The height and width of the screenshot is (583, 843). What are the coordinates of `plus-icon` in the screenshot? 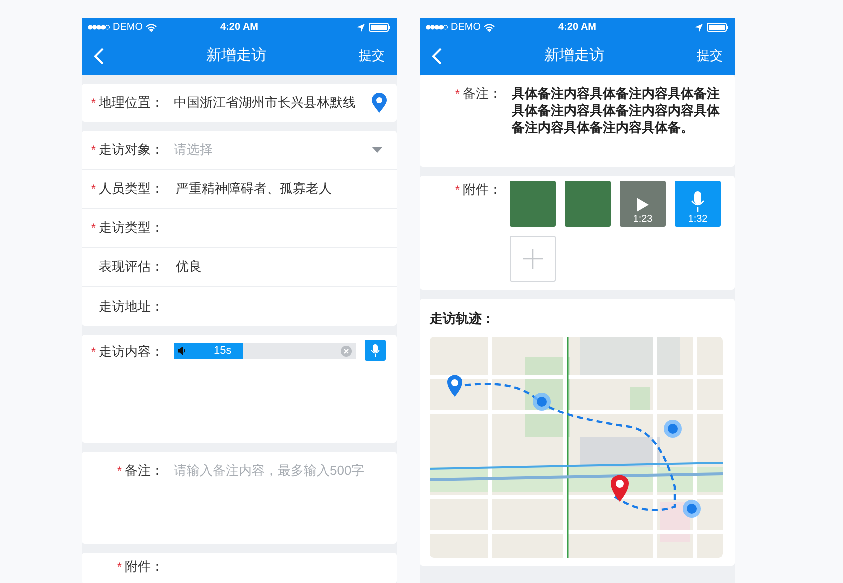 It's located at (533, 259).